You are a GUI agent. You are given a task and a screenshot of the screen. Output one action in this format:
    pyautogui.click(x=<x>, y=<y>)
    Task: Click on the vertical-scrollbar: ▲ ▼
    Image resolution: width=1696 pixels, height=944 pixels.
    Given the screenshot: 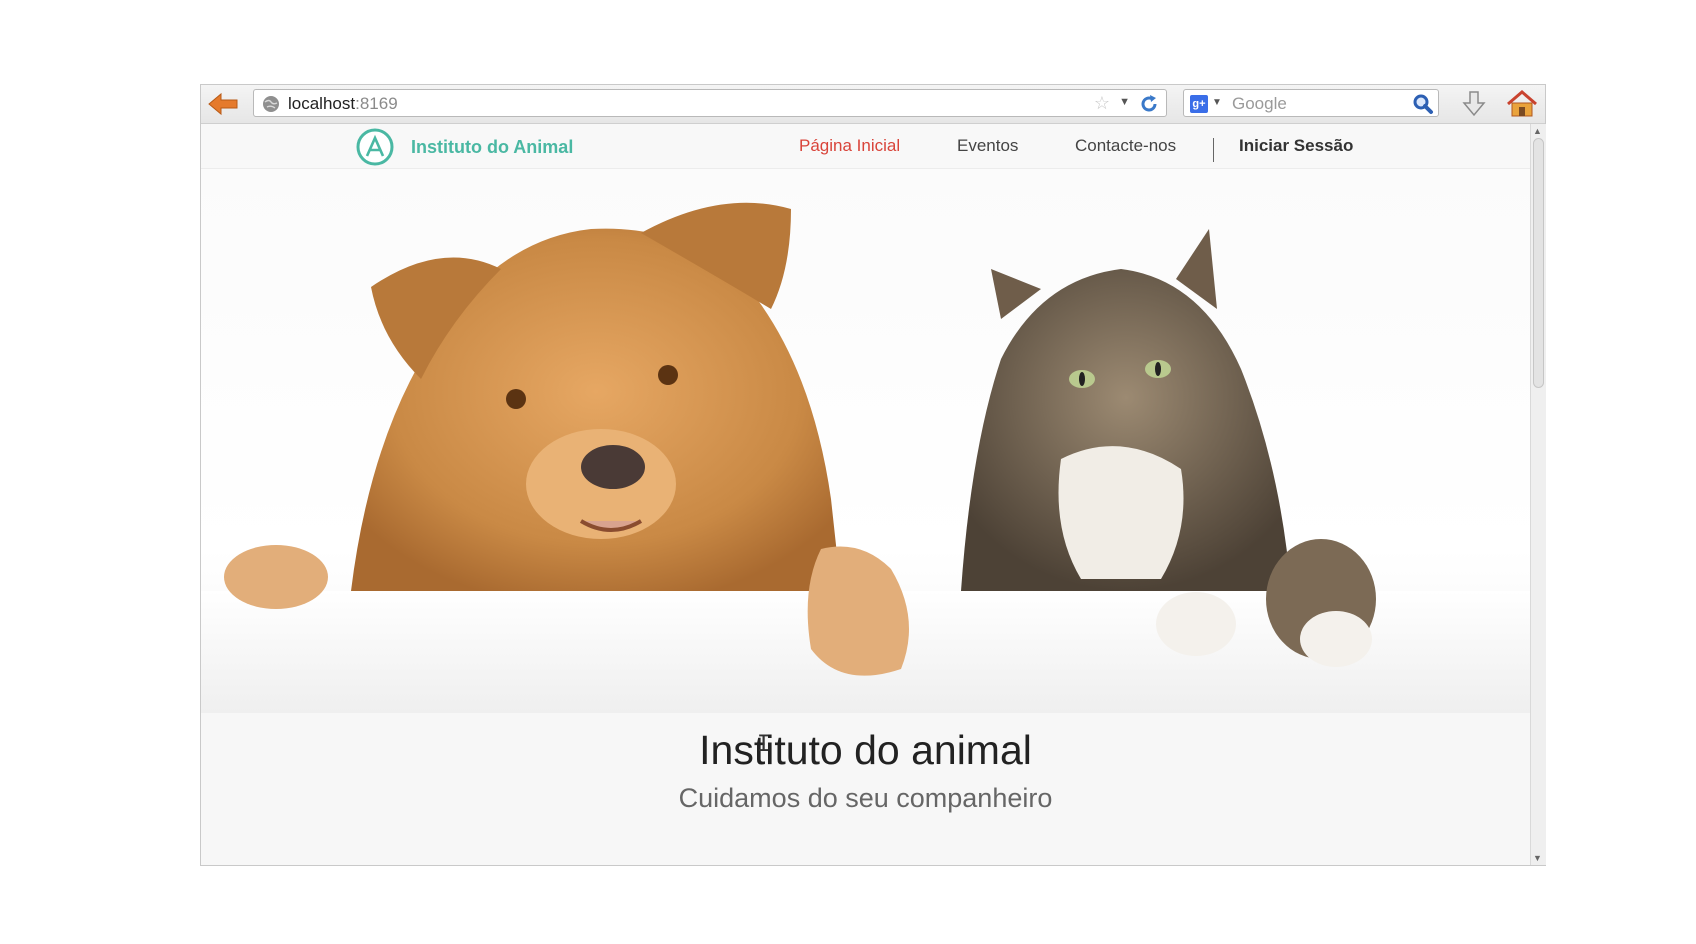 What is the action you would take?
    pyautogui.click(x=1538, y=494)
    